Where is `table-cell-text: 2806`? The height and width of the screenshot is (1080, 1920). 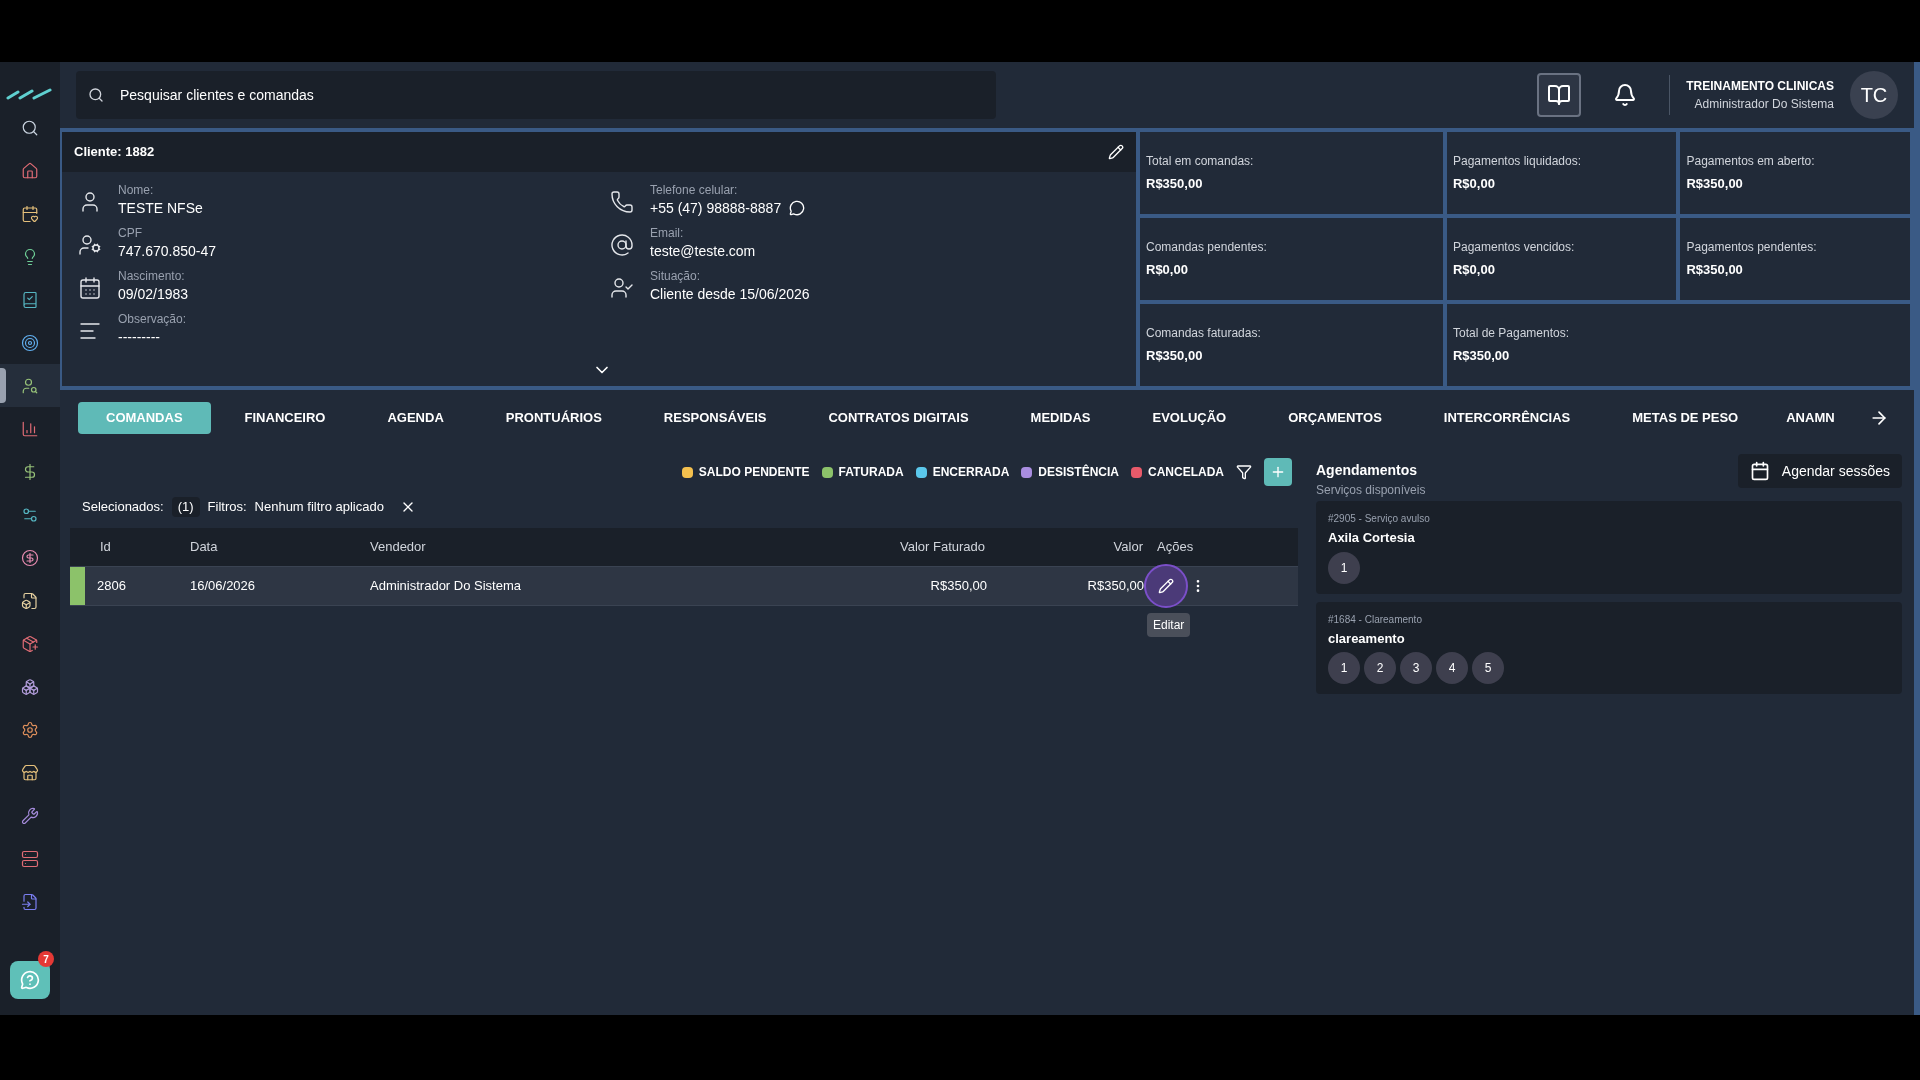
table-cell-text: 2806 is located at coordinates (111, 586).